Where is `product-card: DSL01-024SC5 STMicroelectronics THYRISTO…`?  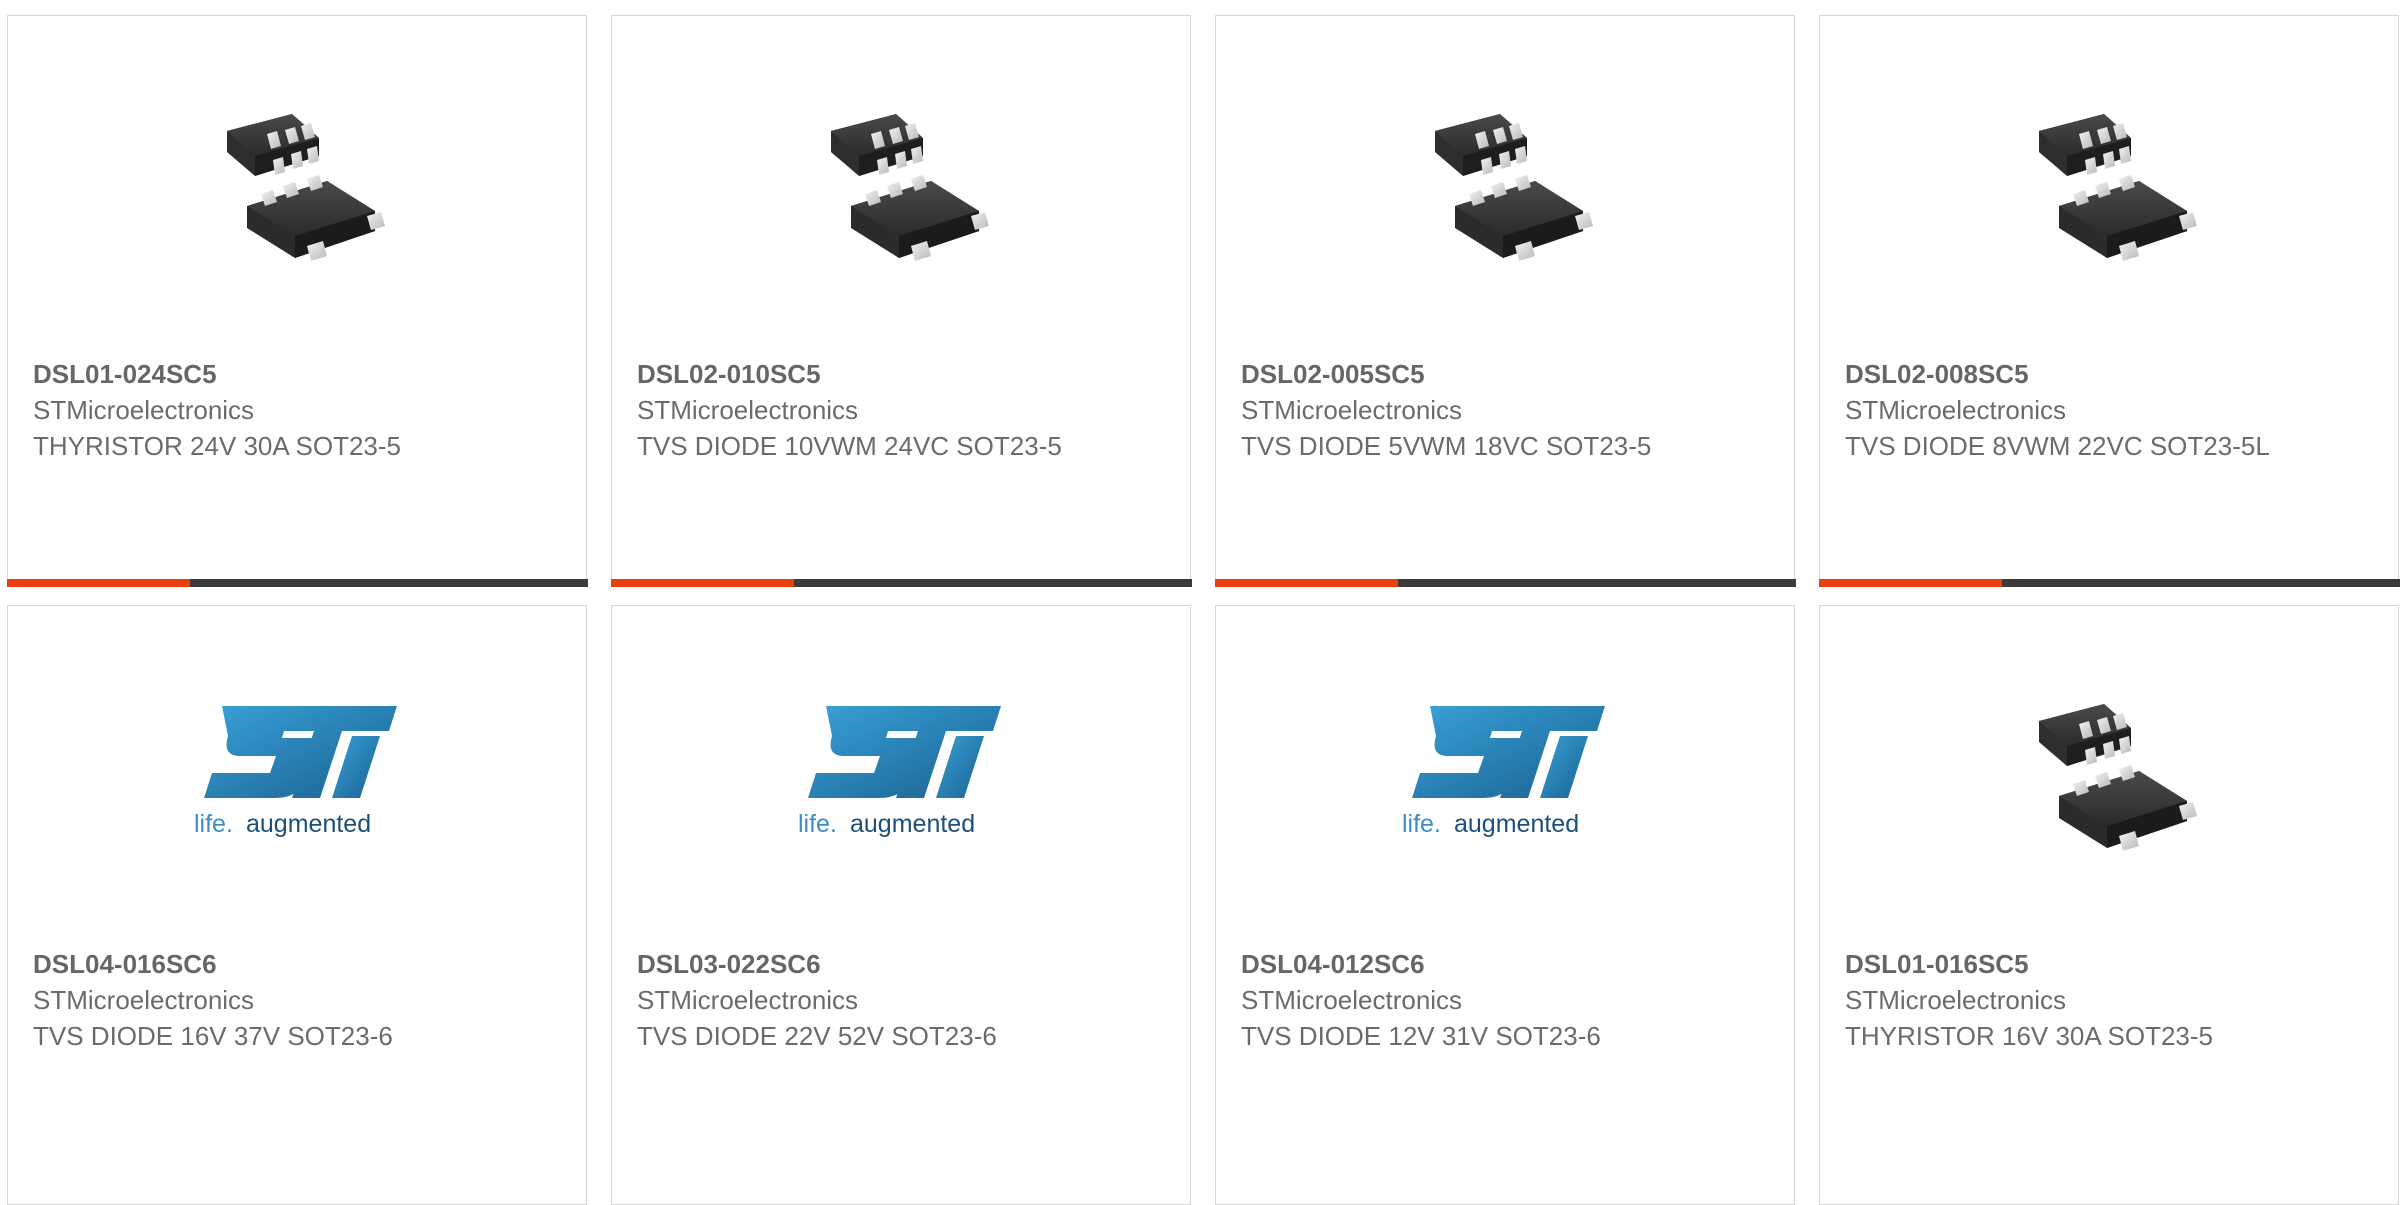 product-card: DSL01-024SC5 STMicroelectronics THYRISTO… is located at coordinates (297, 301).